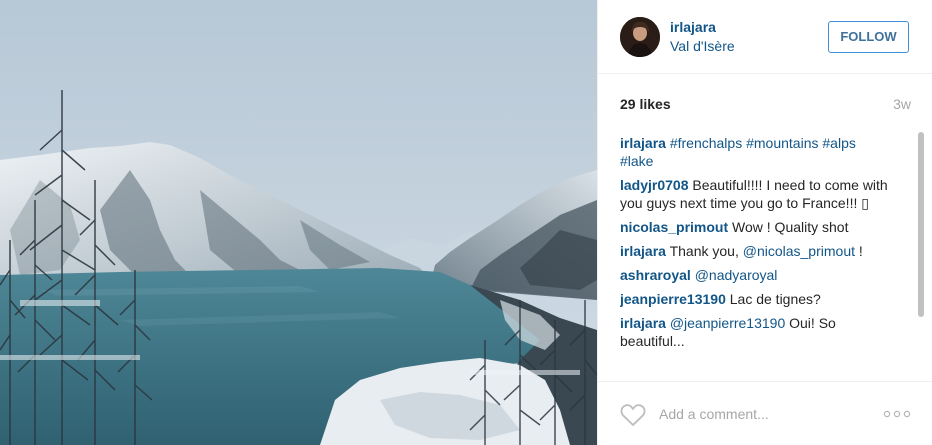  I want to click on comment-username-link: nicolas_primout, so click(674, 227).